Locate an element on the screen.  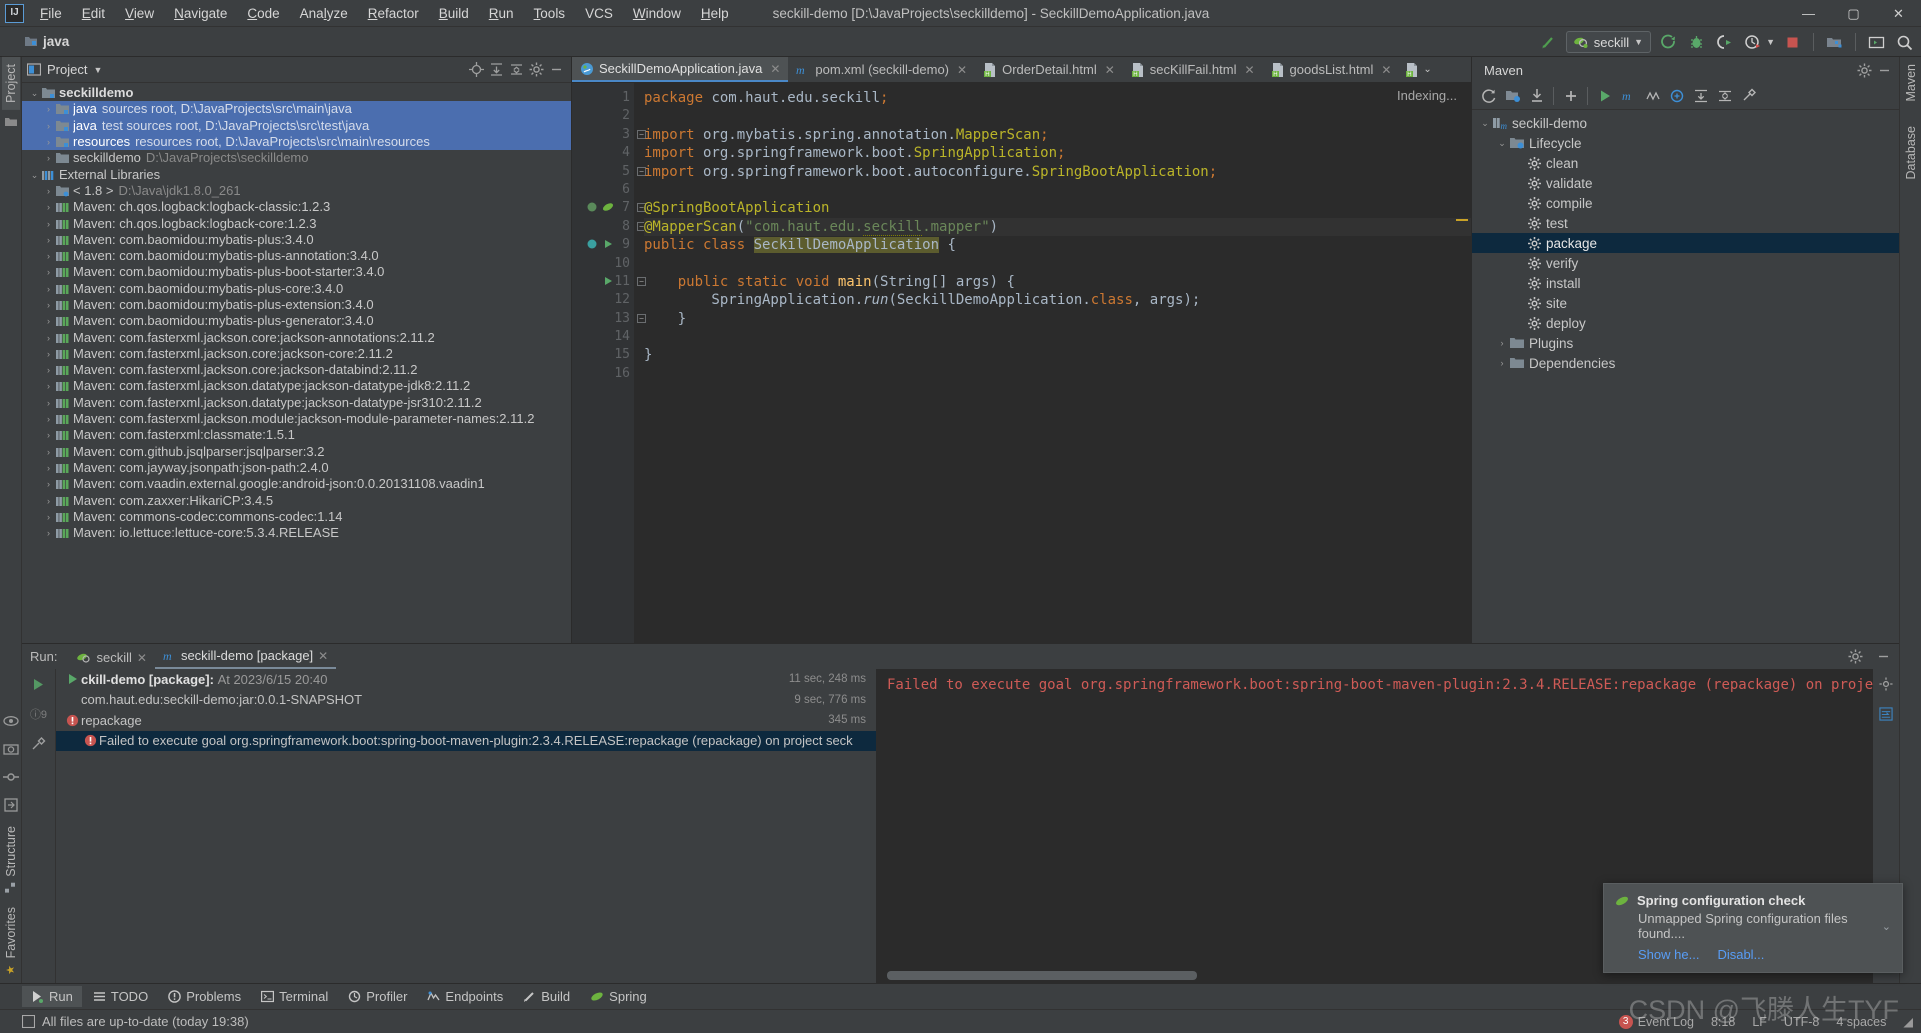
menu-item-file: File is located at coordinates (51, 13).